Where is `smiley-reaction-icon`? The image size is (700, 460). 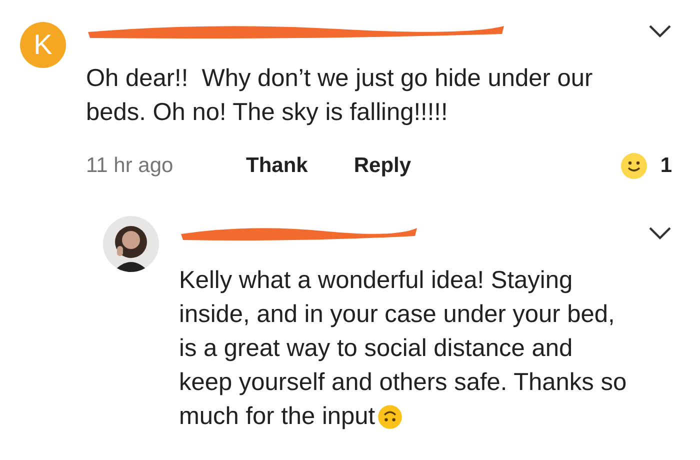
smiley-reaction-icon is located at coordinates (634, 166).